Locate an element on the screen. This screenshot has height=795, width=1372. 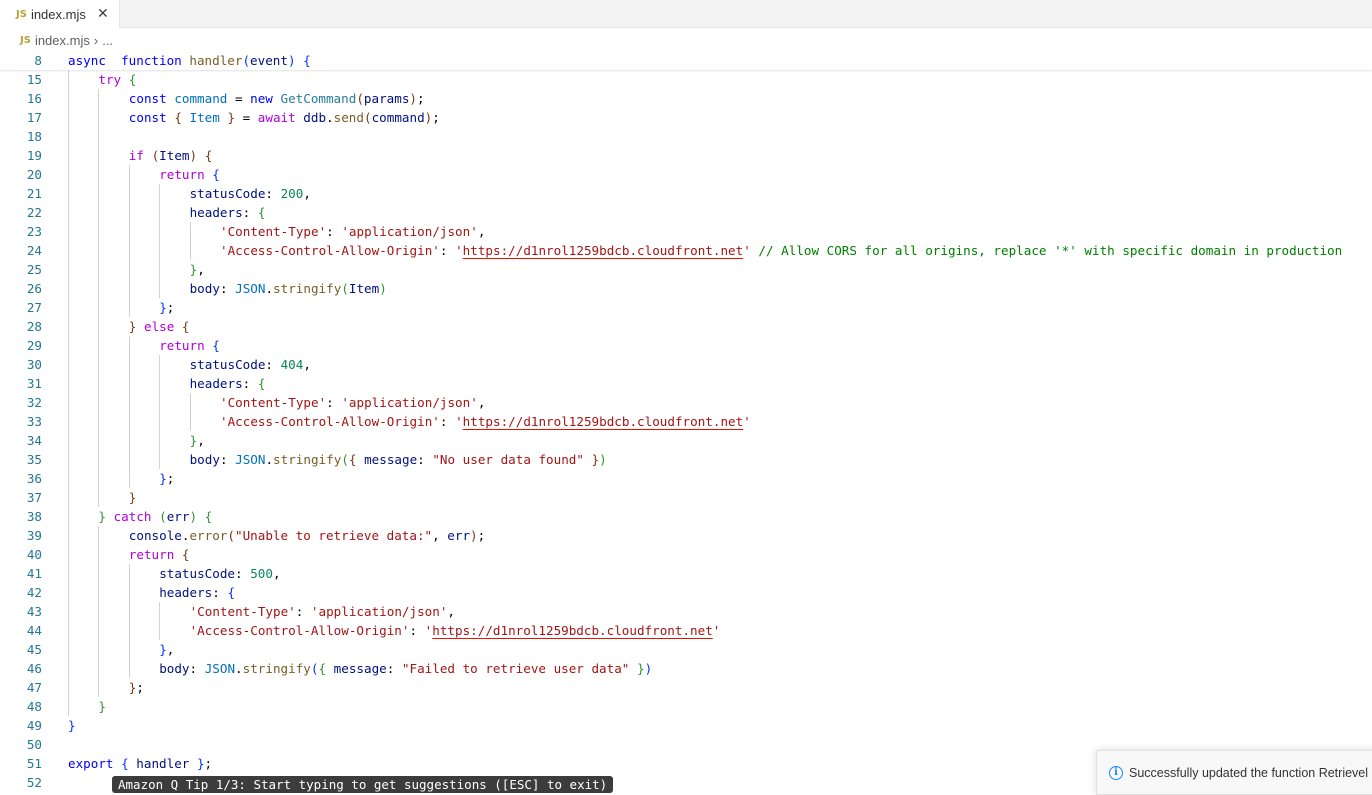
code-line: 47}; is located at coordinates (686, 687).